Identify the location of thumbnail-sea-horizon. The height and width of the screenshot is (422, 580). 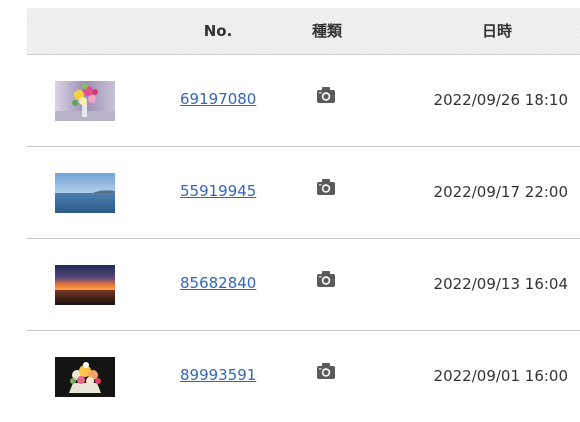
(85, 193).